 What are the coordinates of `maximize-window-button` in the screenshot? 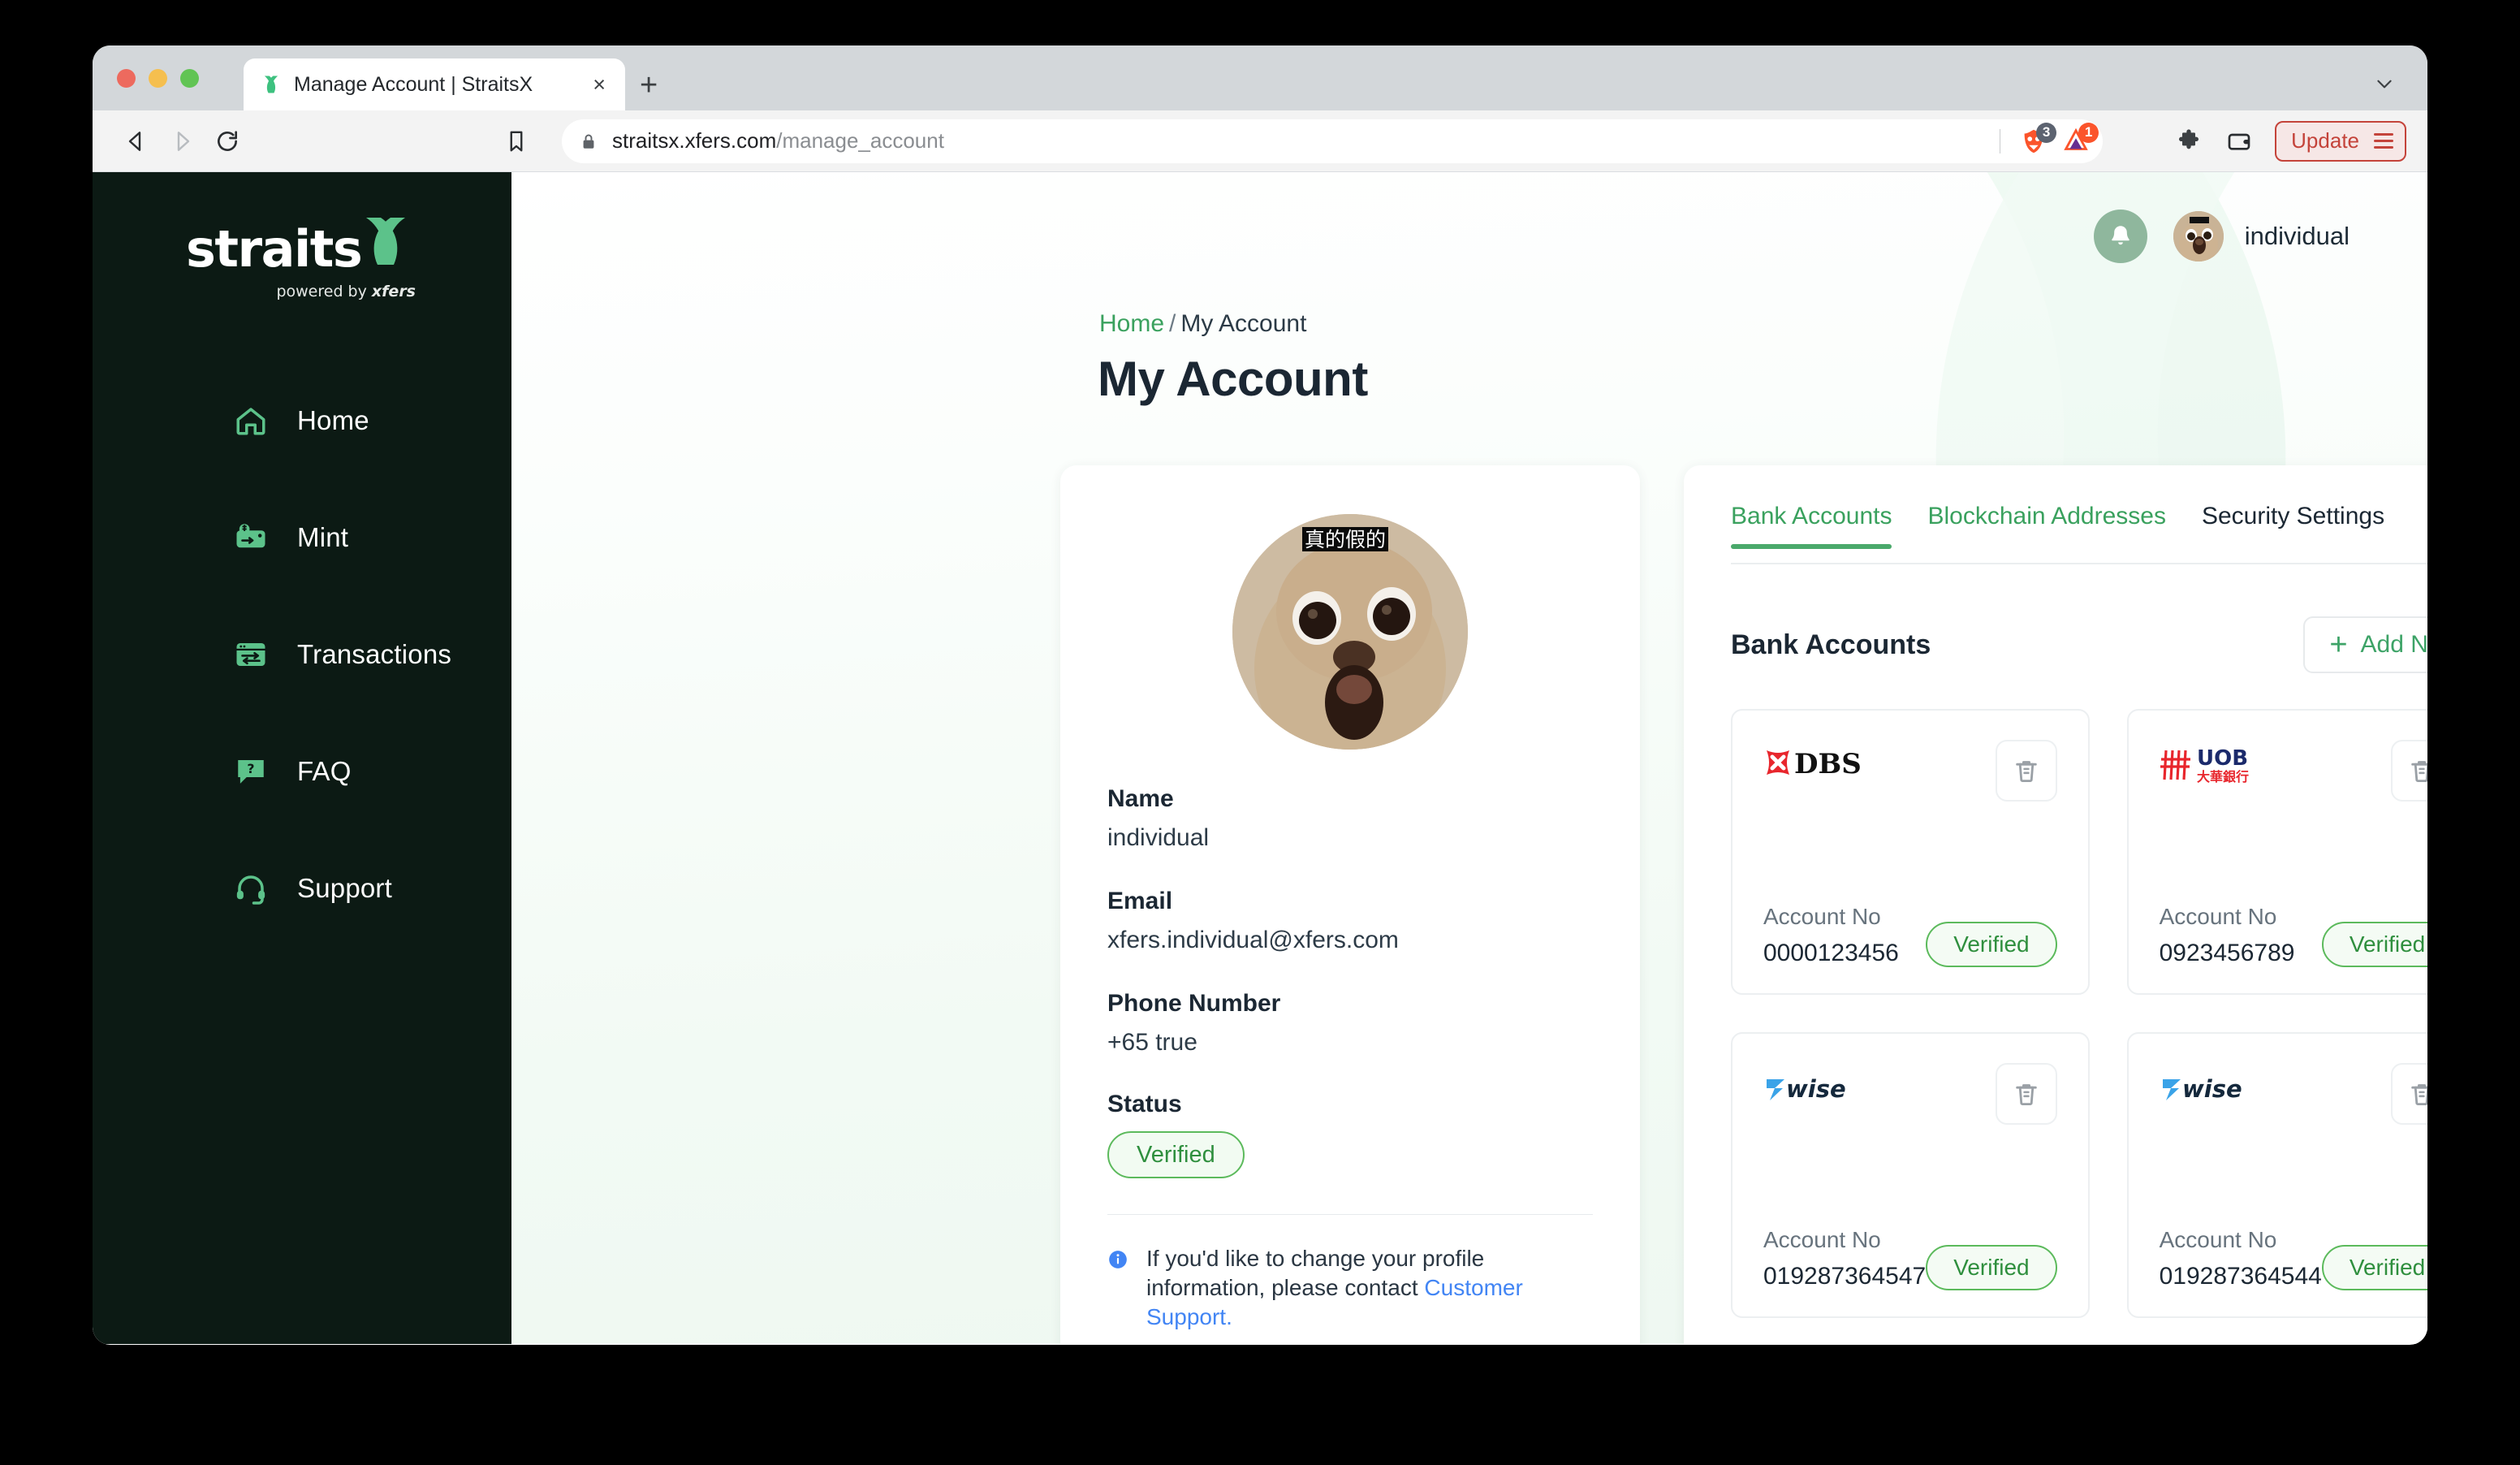 It's located at (189, 78).